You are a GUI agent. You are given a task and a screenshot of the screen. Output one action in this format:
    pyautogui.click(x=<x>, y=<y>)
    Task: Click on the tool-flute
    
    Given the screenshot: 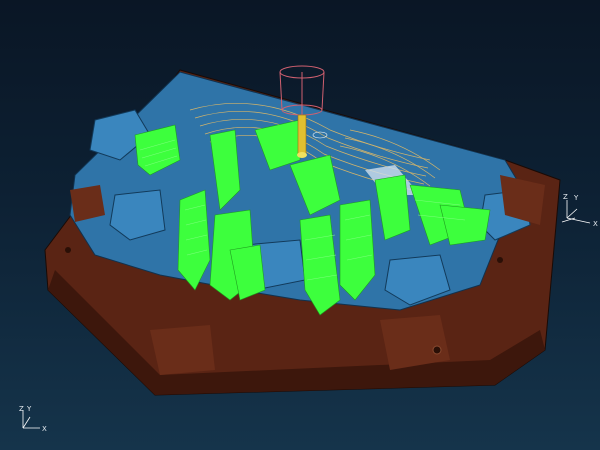 What is the action you would take?
    pyautogui.click(x=302, y=135)
    